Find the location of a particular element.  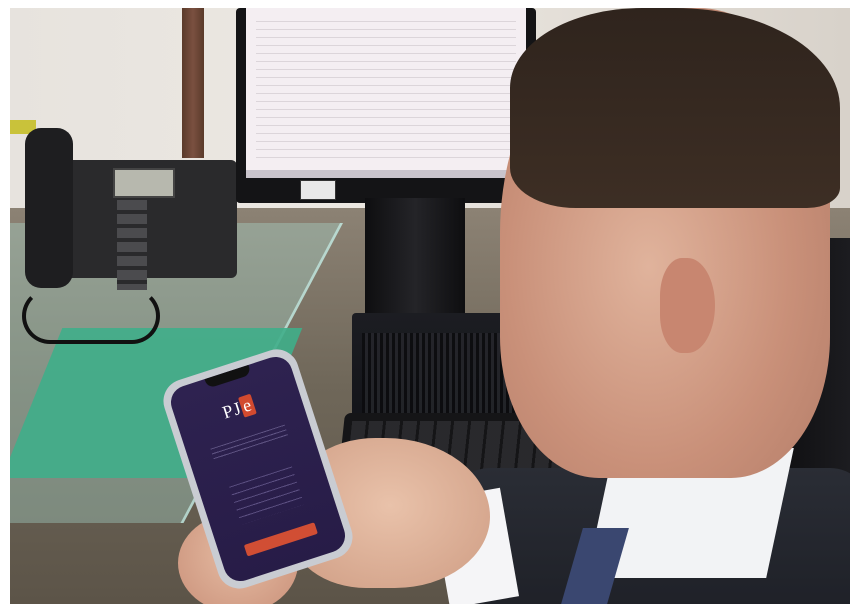

monitor-taskbar is located at coordinates (386, 174).